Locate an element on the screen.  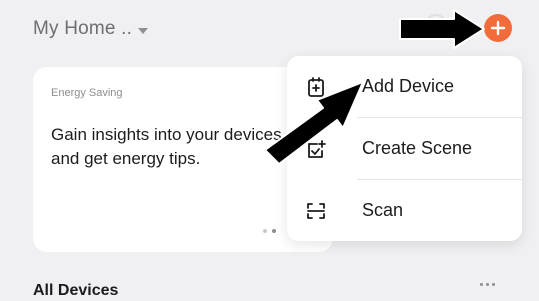
carousel-pagination is located at coordinates (269, 231).